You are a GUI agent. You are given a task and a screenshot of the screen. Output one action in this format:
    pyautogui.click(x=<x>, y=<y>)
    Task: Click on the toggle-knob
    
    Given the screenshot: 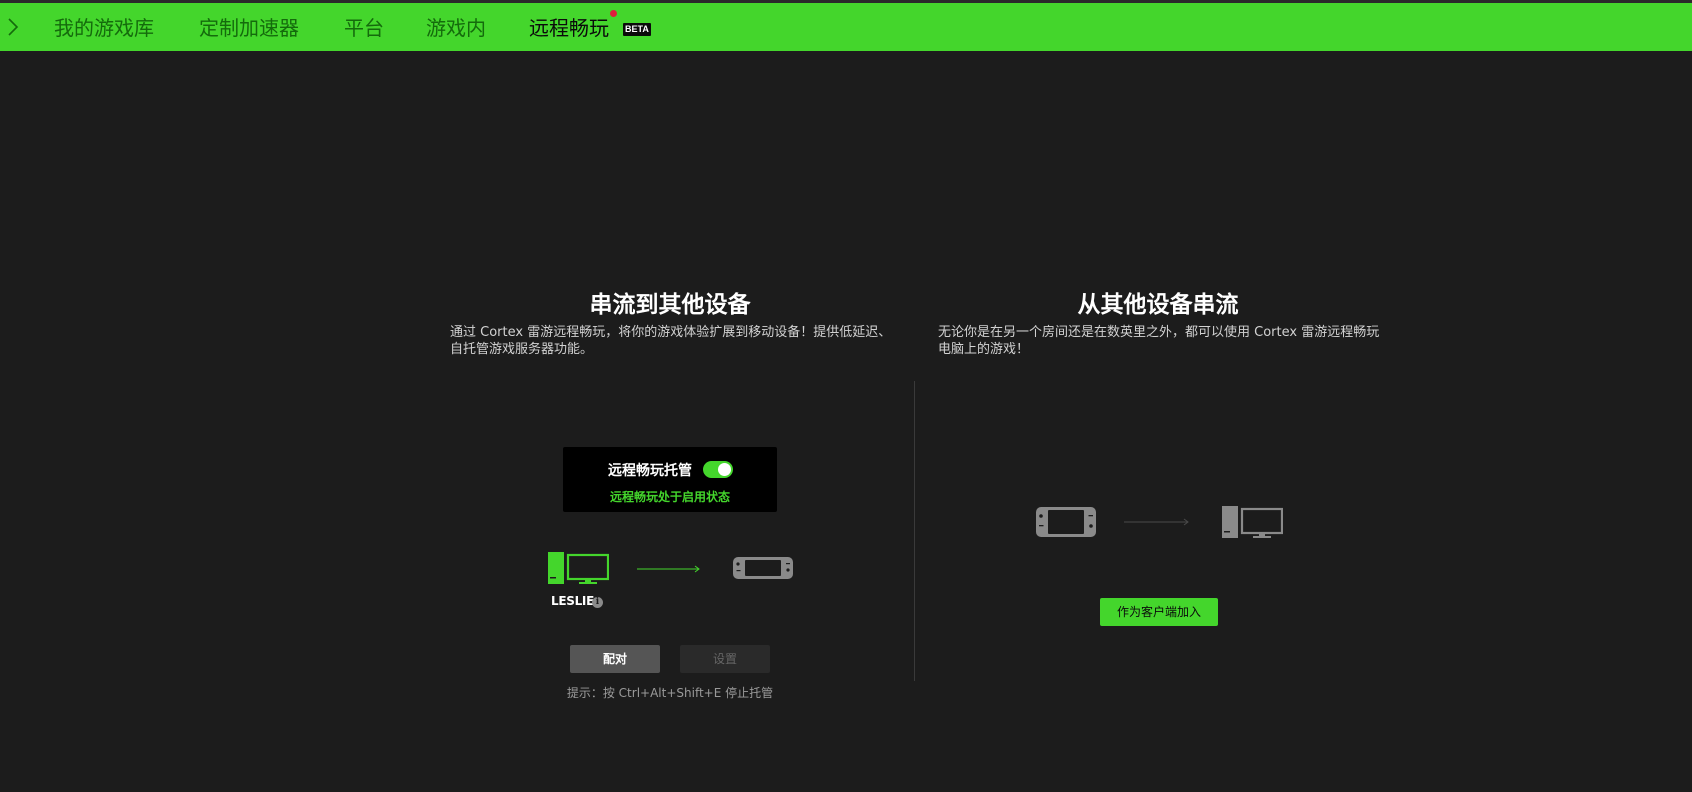 What is the action you would take?
    pyautogui.click(x=724, y=469)
    